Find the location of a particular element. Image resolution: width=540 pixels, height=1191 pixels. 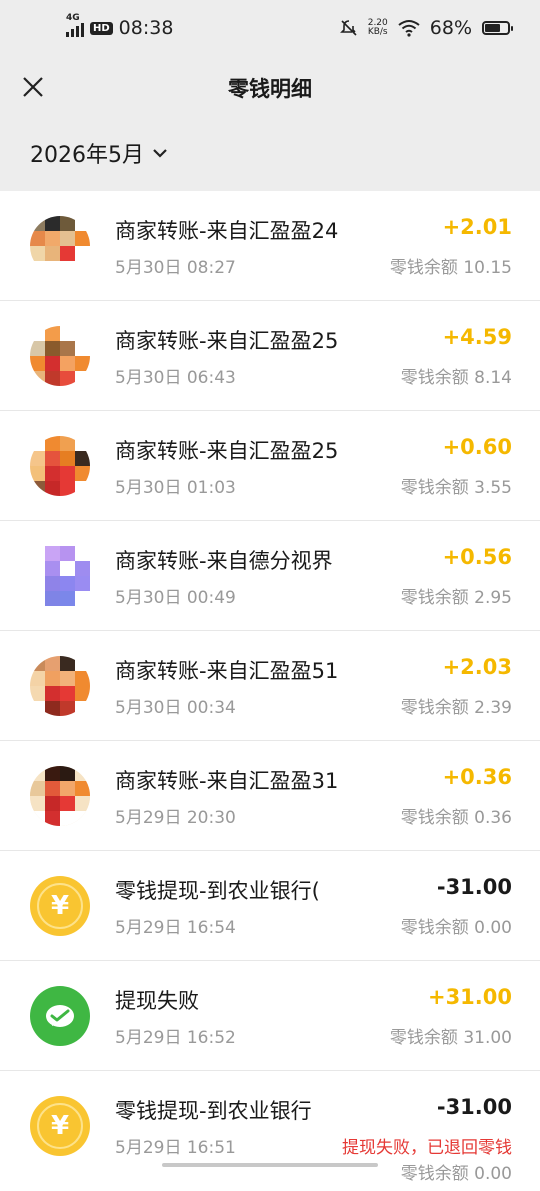

transaction-row: 商家转账-来自汇盈盈51 5月30日 00:34 +2.03 零钱余额 2.39 is located at coordinates (270, 686).